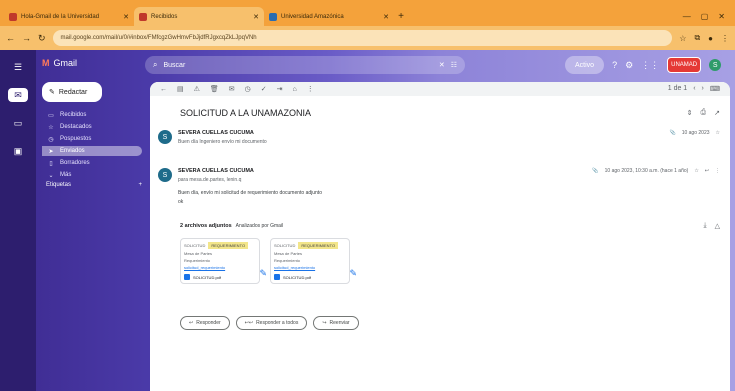  What do you see at coordinates (228, 245) in the screenshot?
I see `attachment-highlight: REQUERIMIENTO` at bounding box center [228, 245].